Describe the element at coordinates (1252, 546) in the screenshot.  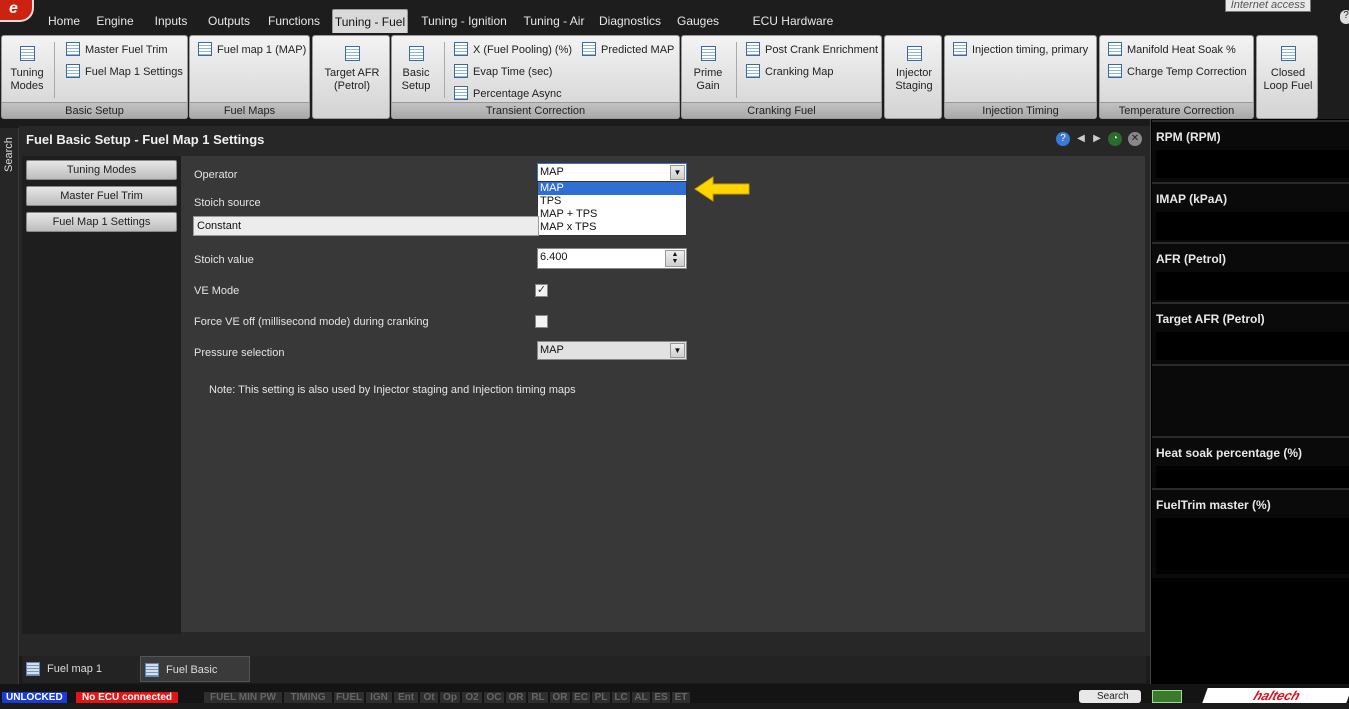
I see `gauge-fueltrim-master-display` at that location.